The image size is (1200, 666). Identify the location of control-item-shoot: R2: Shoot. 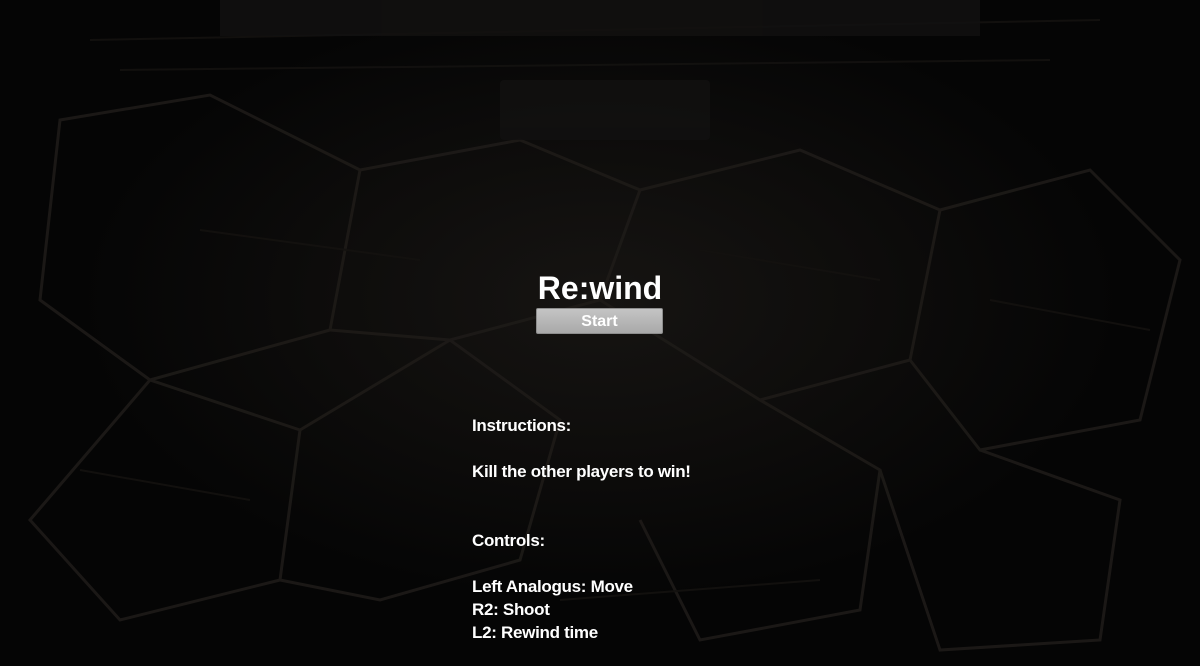
(511, 609).